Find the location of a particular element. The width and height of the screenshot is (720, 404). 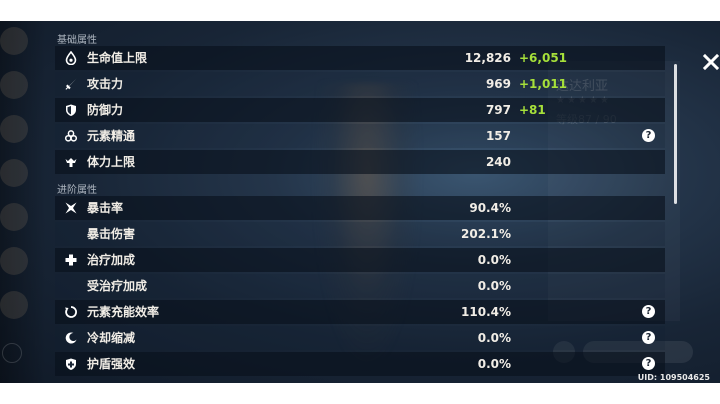

elemental-mastery-icon is located at coordinates (71, 136).